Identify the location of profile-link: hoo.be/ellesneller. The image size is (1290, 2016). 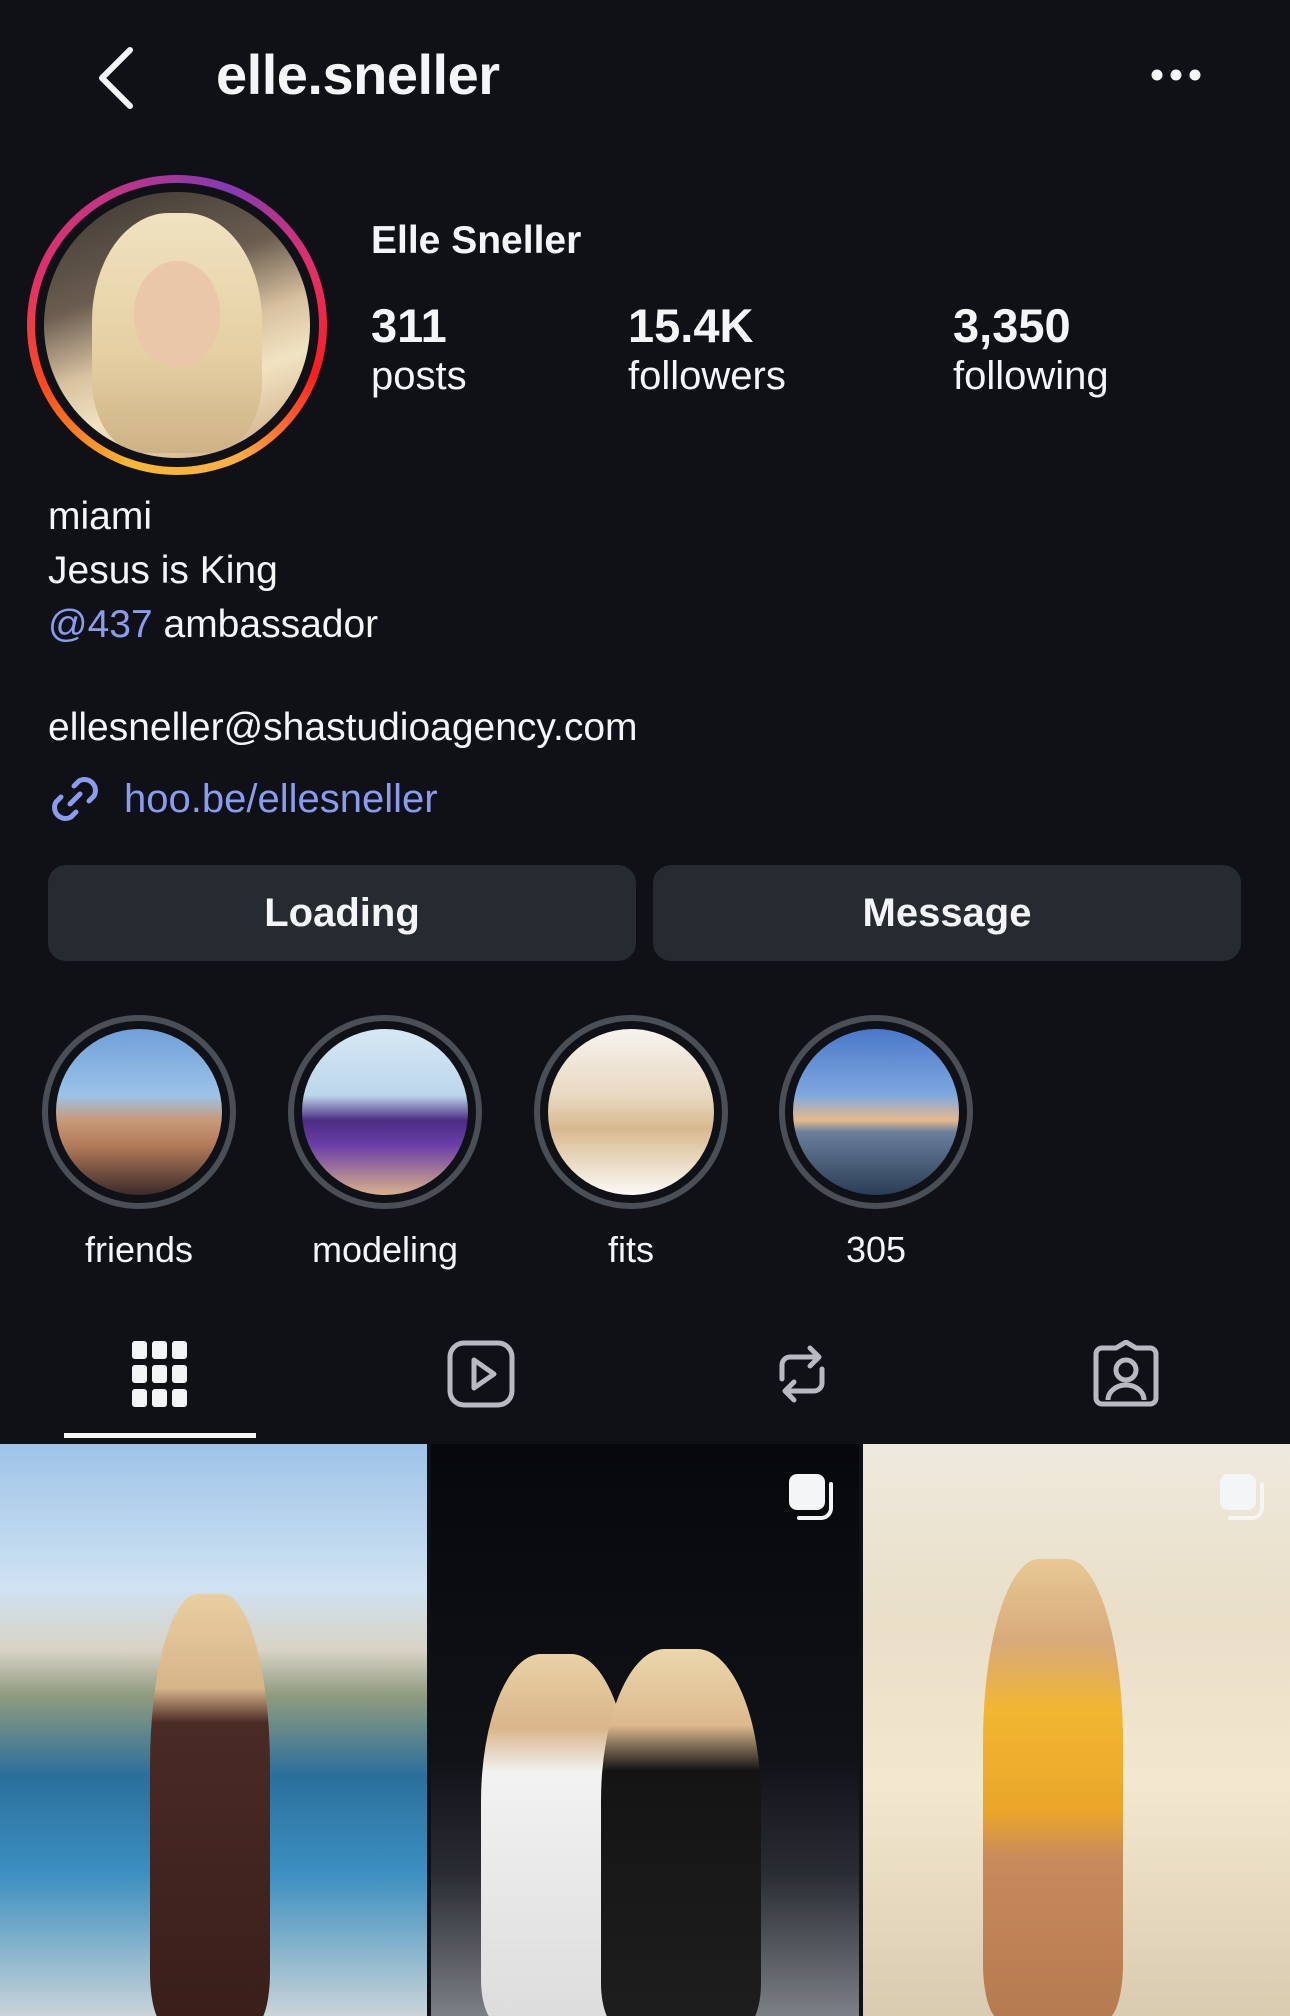
(243, 799).